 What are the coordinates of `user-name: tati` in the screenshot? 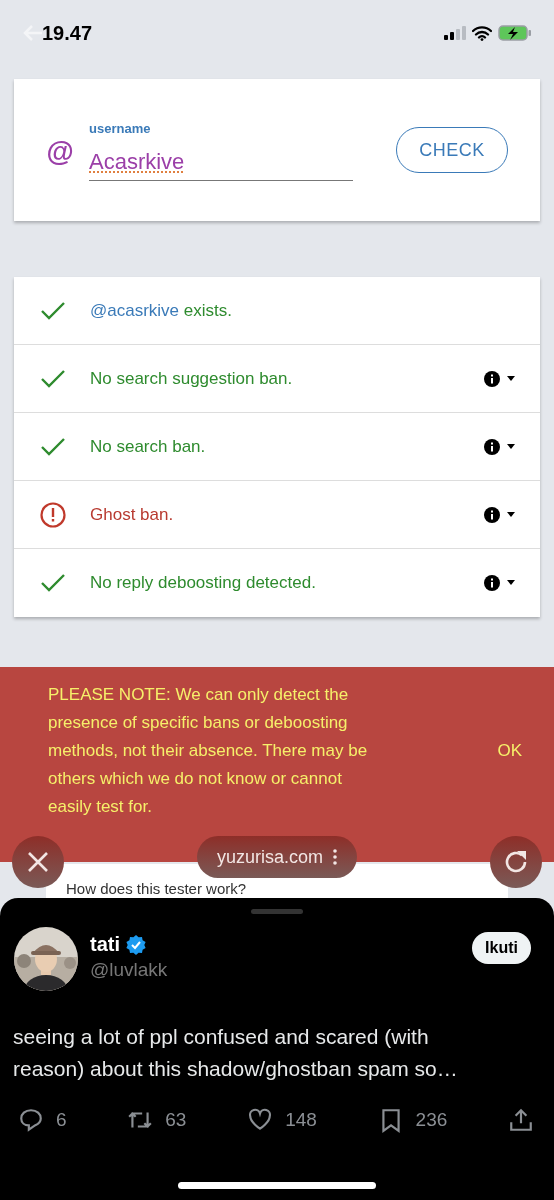 It's located at (105, 944).